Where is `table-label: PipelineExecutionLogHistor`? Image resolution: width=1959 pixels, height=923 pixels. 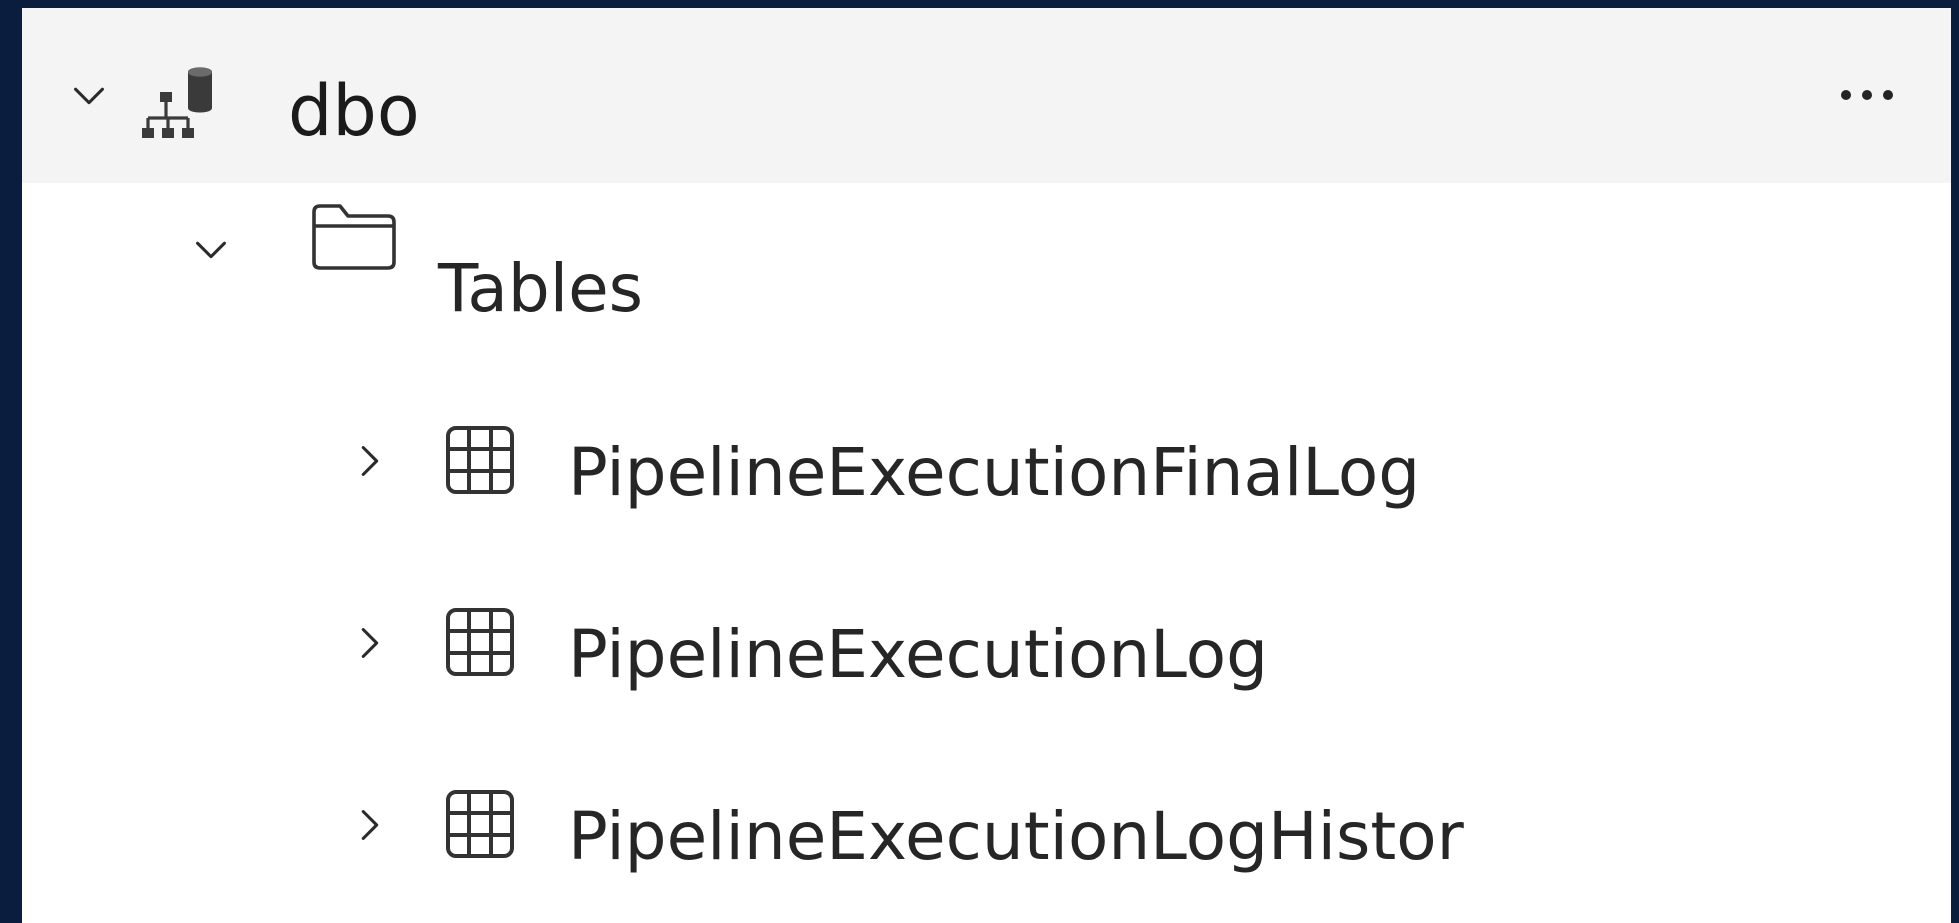 table-label: PipelineExecutionLogHistor is located at coordinates (1016, 836).